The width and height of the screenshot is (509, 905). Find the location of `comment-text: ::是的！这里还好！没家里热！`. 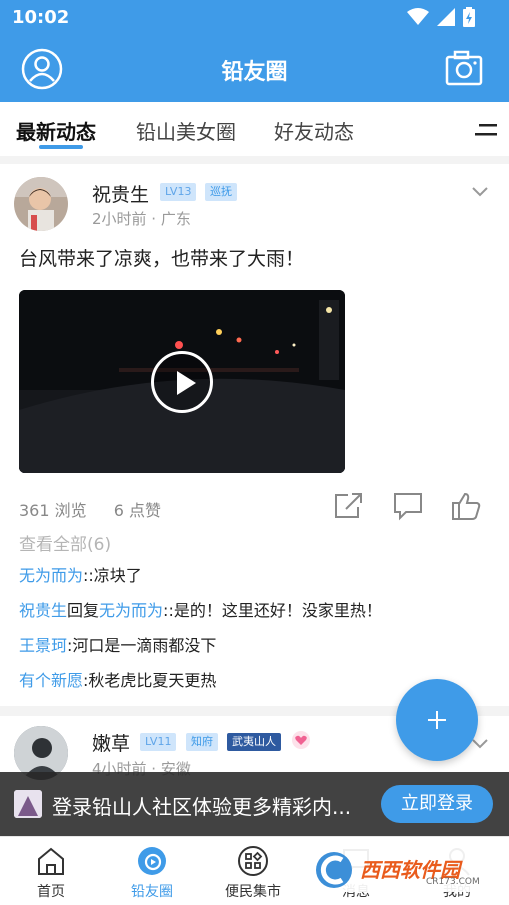

comment-text: ::是的！这里还好！没家里热！ is located at coordinates (272, 610).